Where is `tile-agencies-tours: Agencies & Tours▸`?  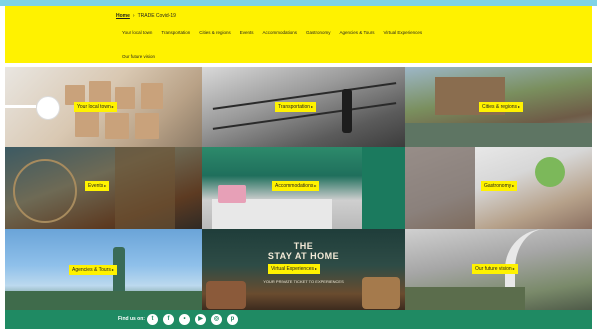
tile-agencies-tours: Agencies & Tours▸ is located at coordinates (103, 269).